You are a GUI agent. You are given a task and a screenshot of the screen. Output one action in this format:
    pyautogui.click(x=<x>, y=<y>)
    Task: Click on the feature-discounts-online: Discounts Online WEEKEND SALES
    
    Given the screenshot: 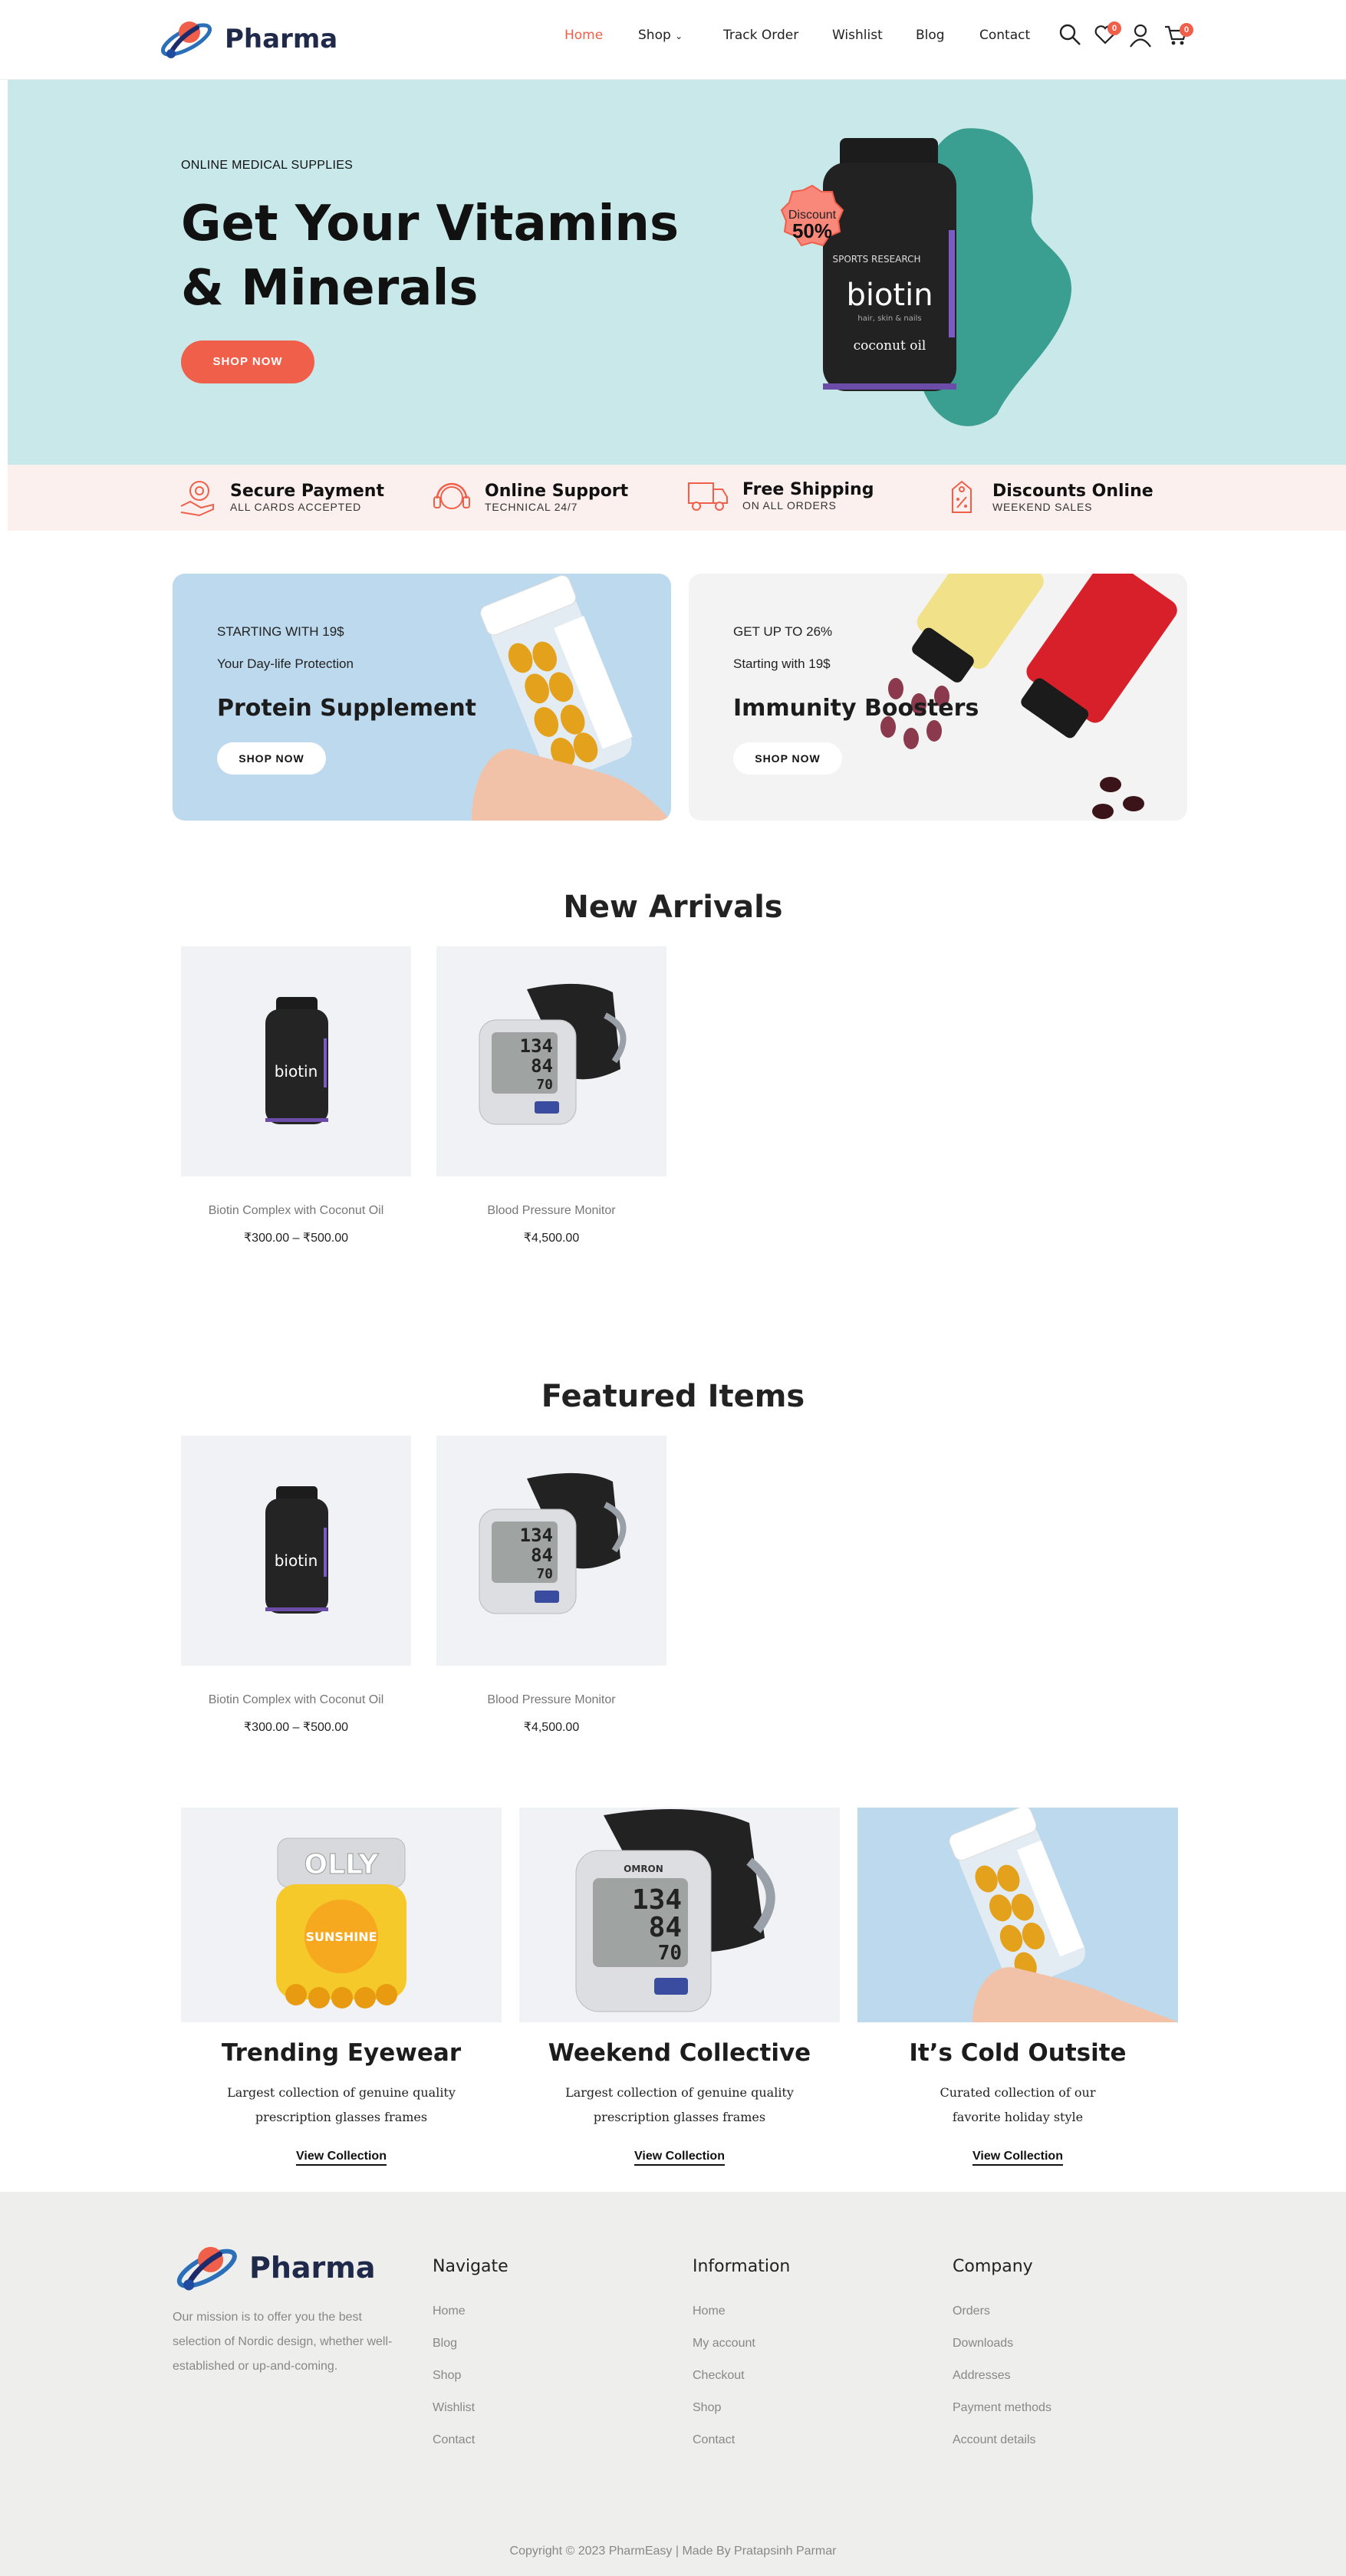 What is the action you would take?
    pyautogui.click(x=1049, y=498)
    